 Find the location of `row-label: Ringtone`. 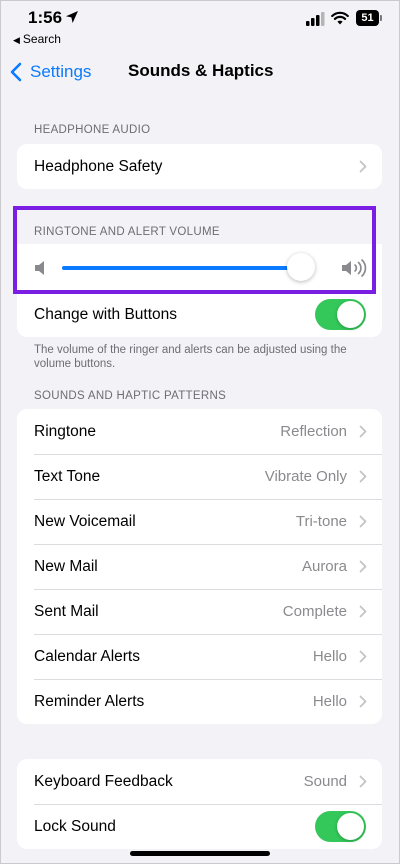

row-label: Ringtone is located at coordinates (65, 431).